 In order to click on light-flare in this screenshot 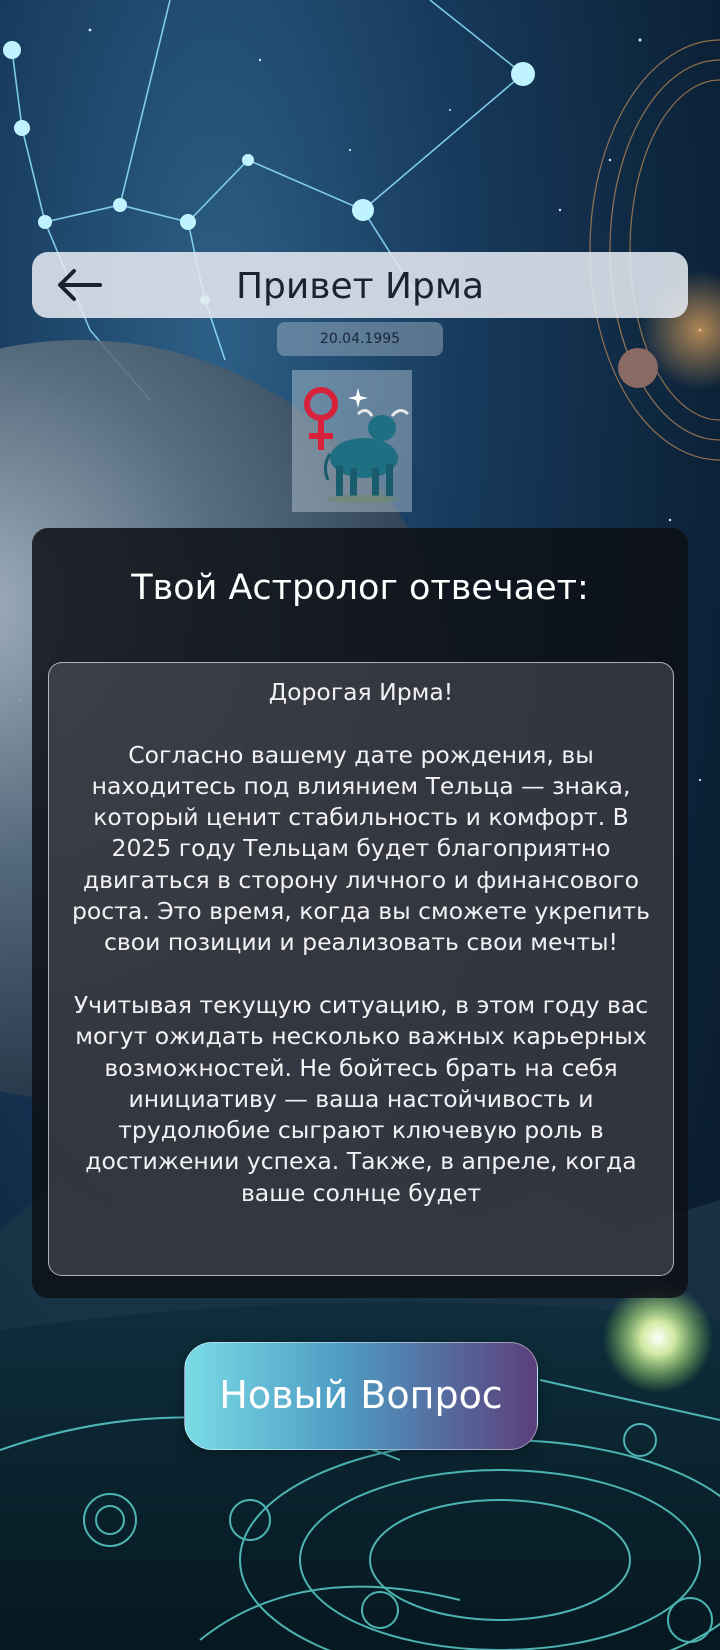, I will do `click(658, 1338)`.